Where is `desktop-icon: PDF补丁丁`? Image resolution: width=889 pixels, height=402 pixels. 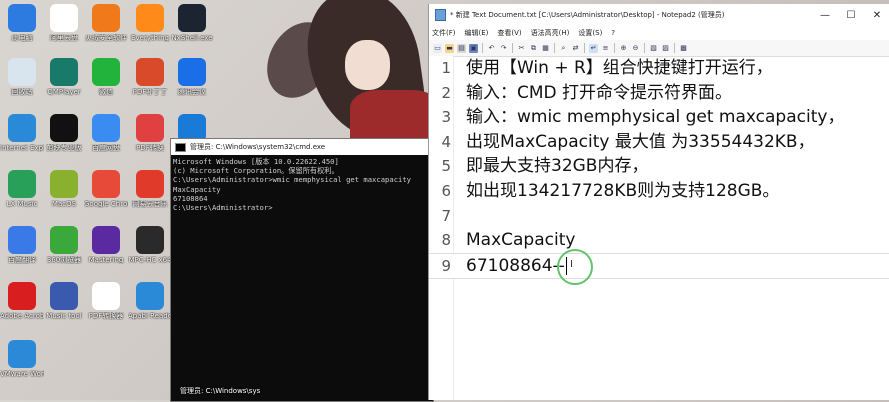
desktop-icon: PDF补丁丁 is located at coordinates (150, 85).